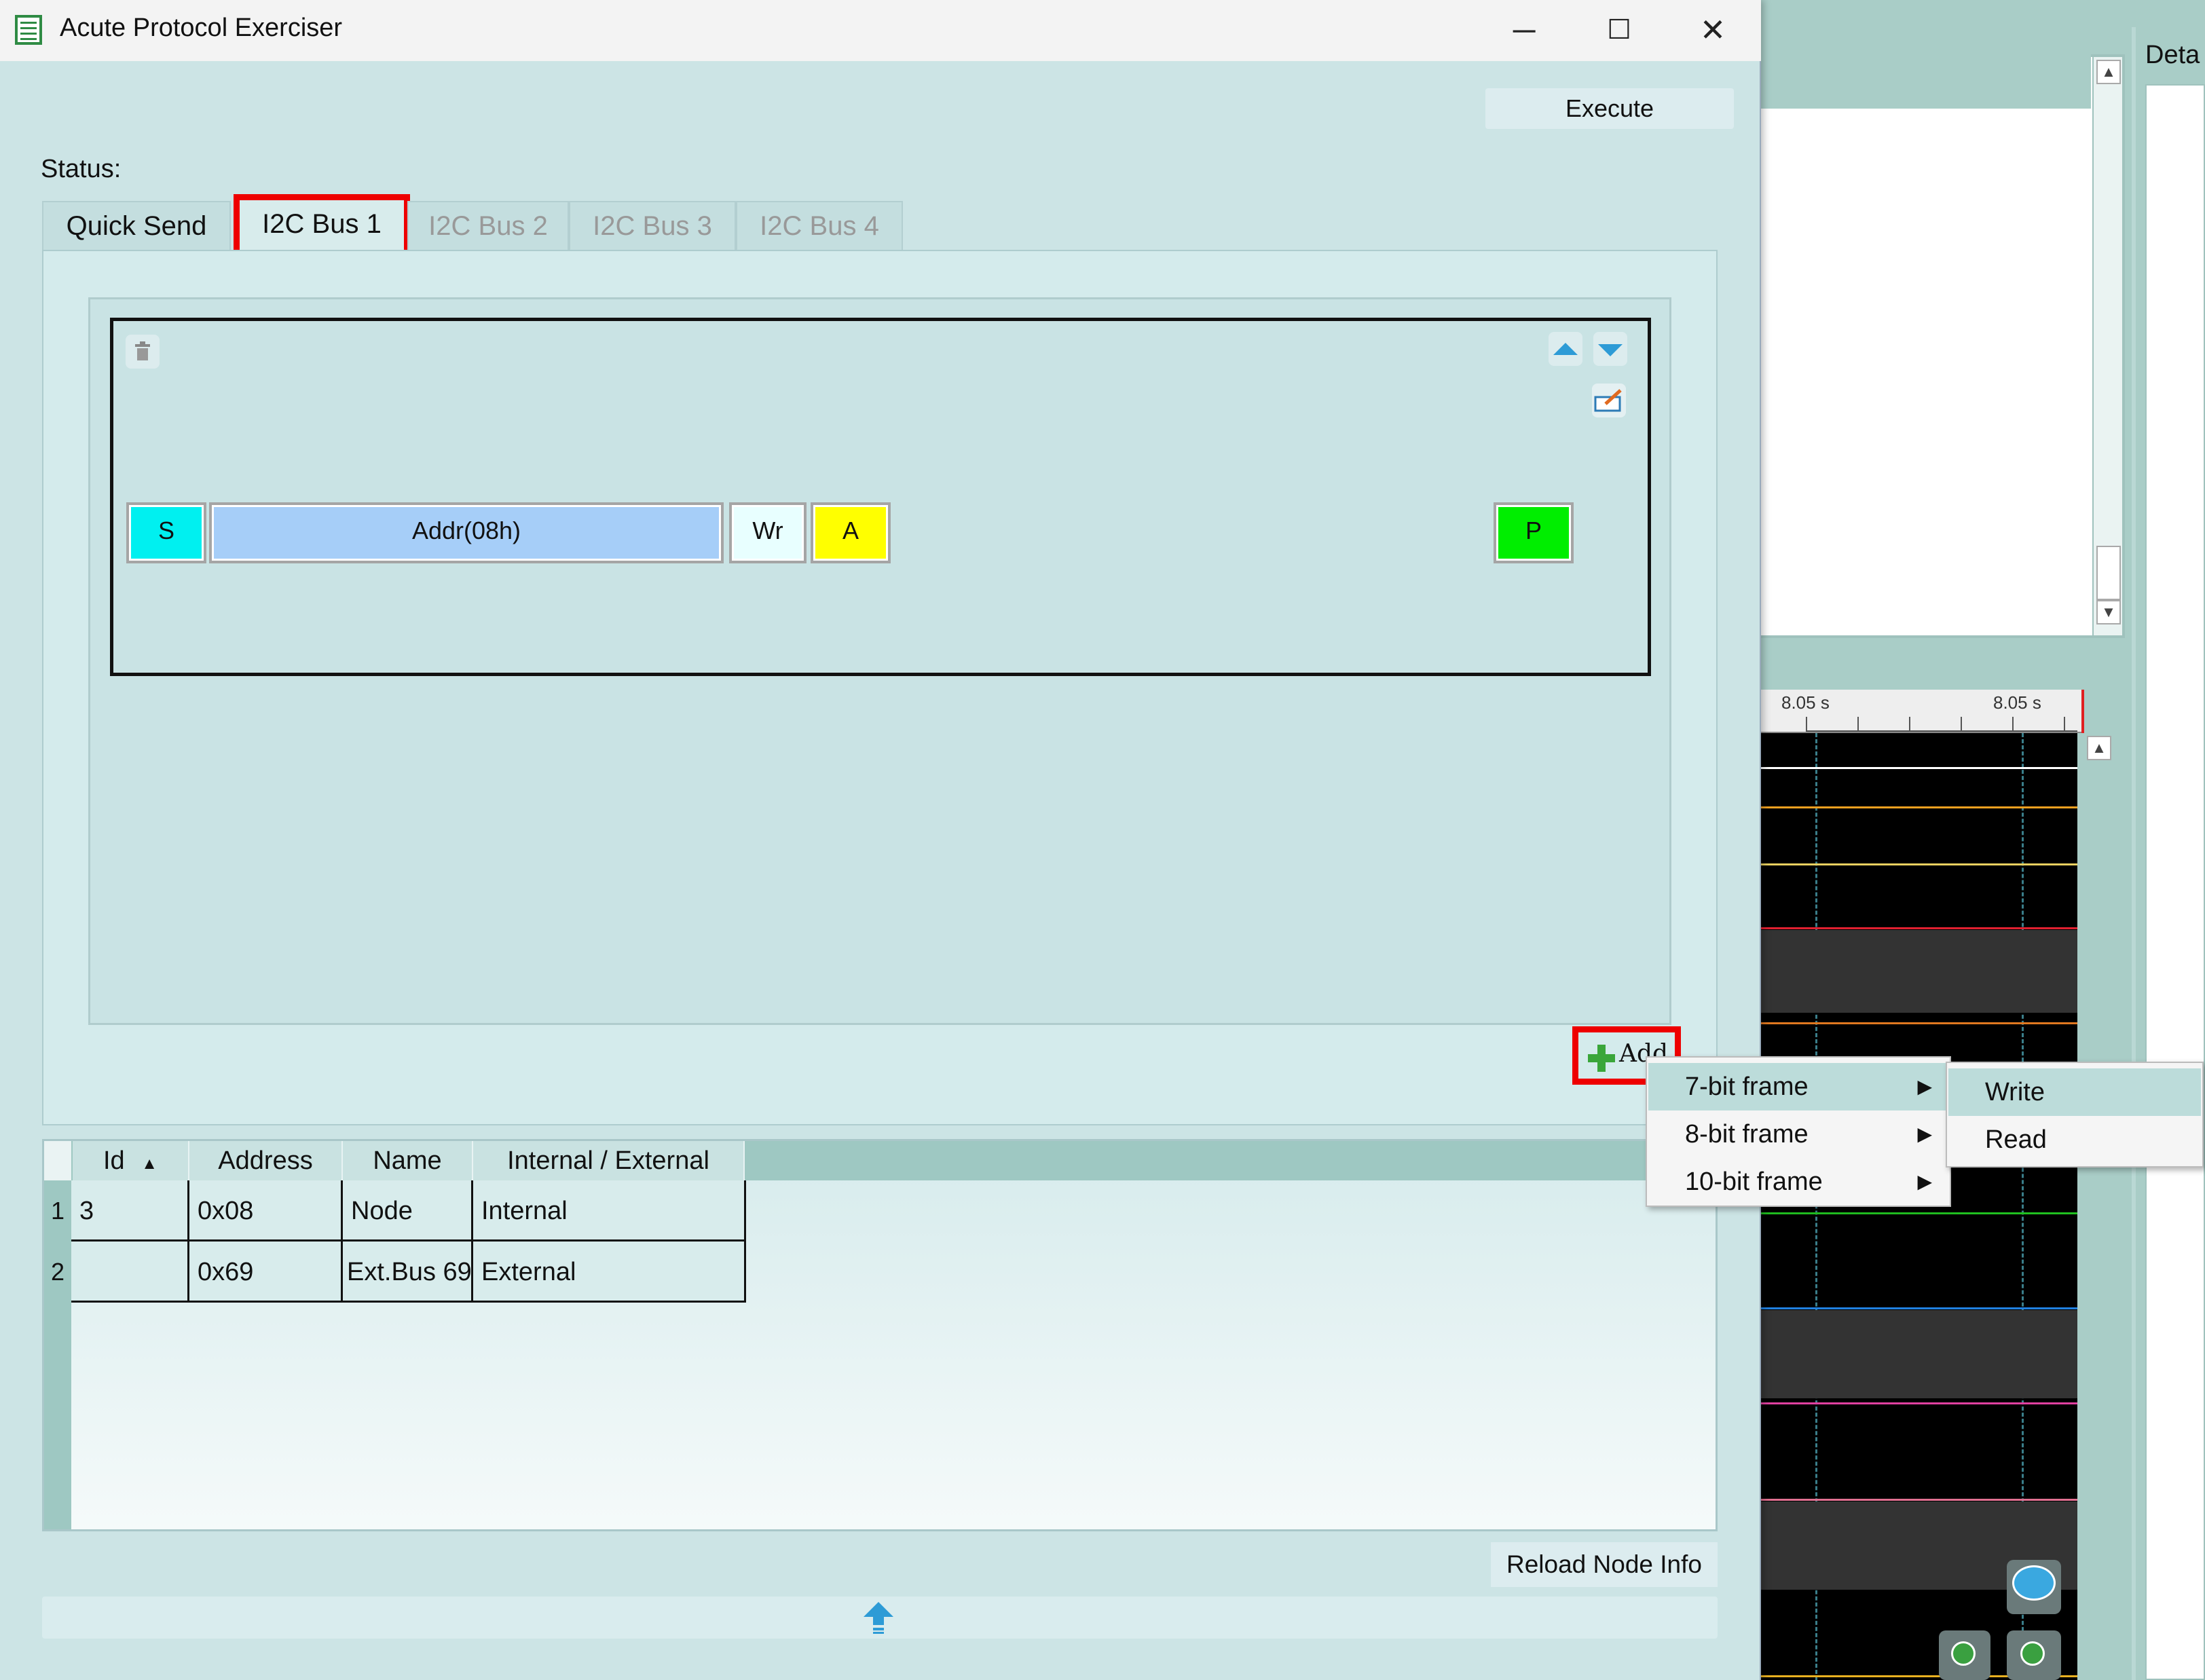 This screenshot has height=1680, width=2205. Describe the element at coordinates (58, 1273) in the screenshot. I see `row-number: 2` at that location.